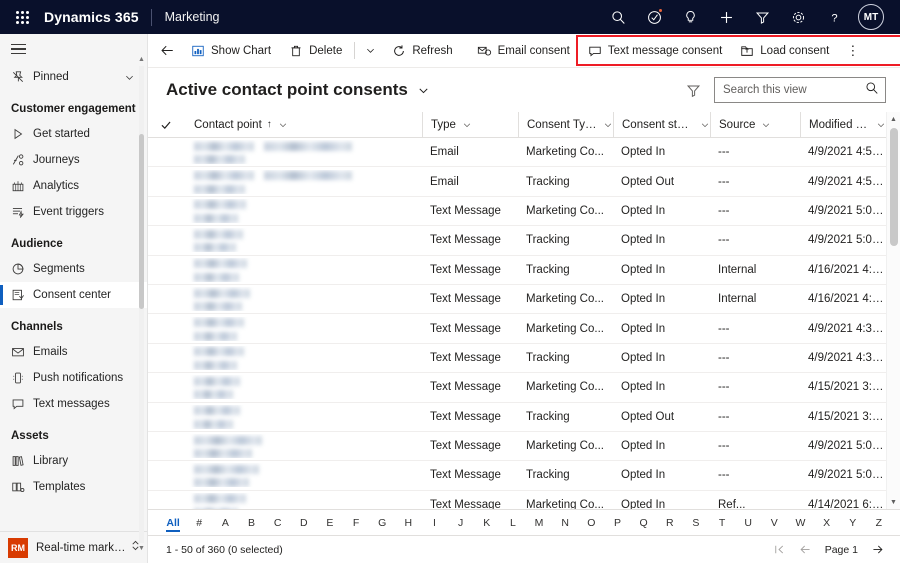  What do you see at coordinates (726, 17) in the screenshot?
I see `plus-icon` at bounding box center [726, 17].